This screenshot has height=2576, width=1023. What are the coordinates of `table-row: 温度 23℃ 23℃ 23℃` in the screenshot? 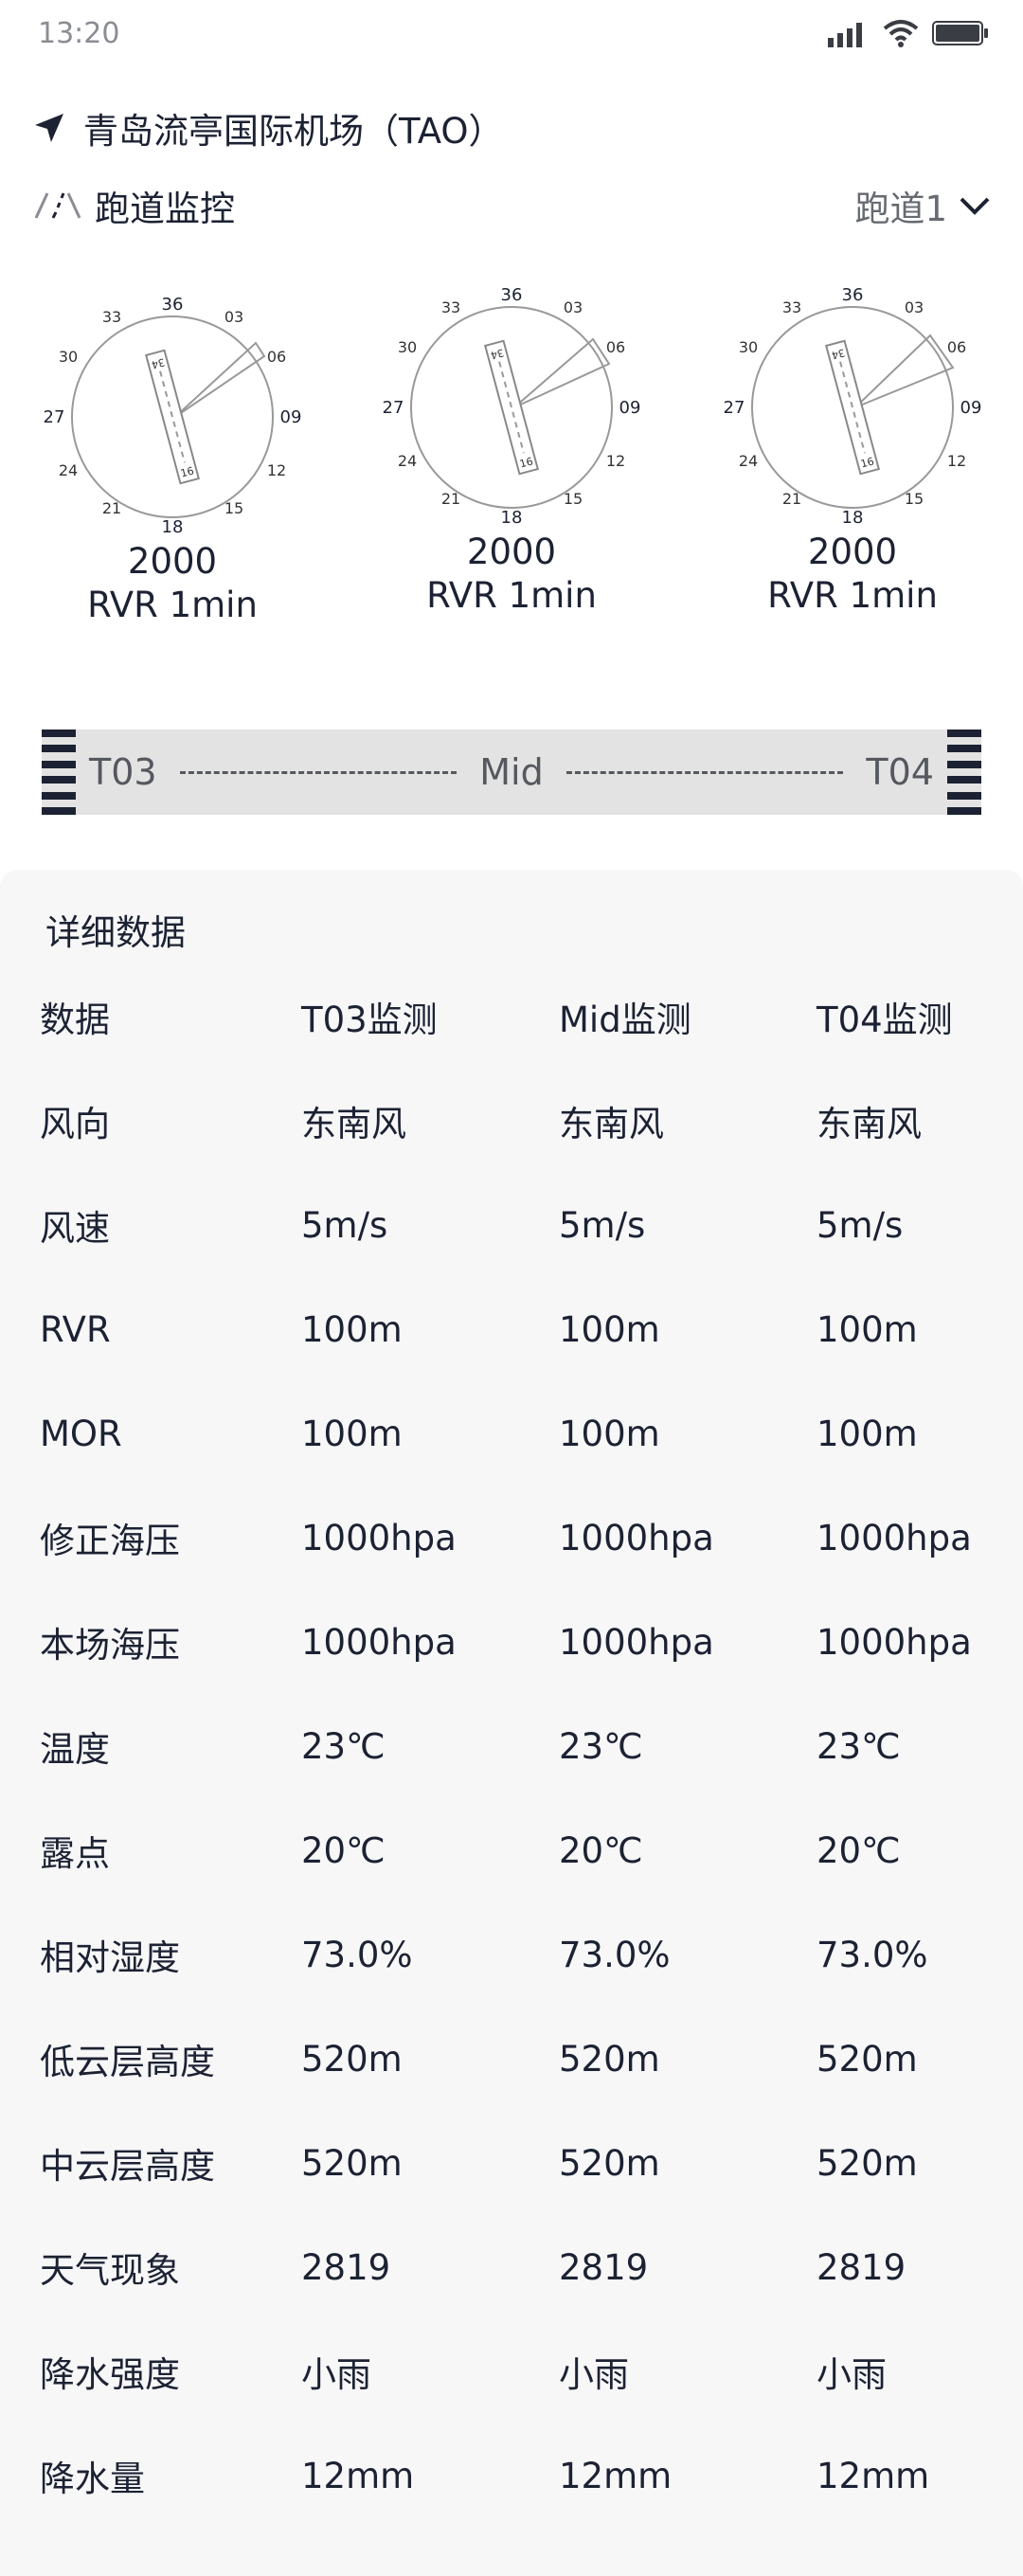 It's located at (513, 1746).